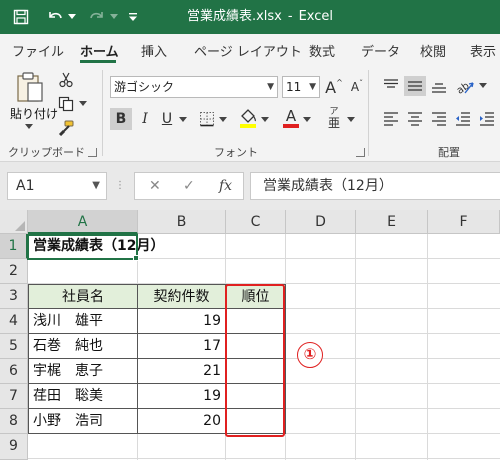  Describe the element at coordinates (375, 186) in the screenshot. I see `formula-input: 営業成績表（12月）` at that location.